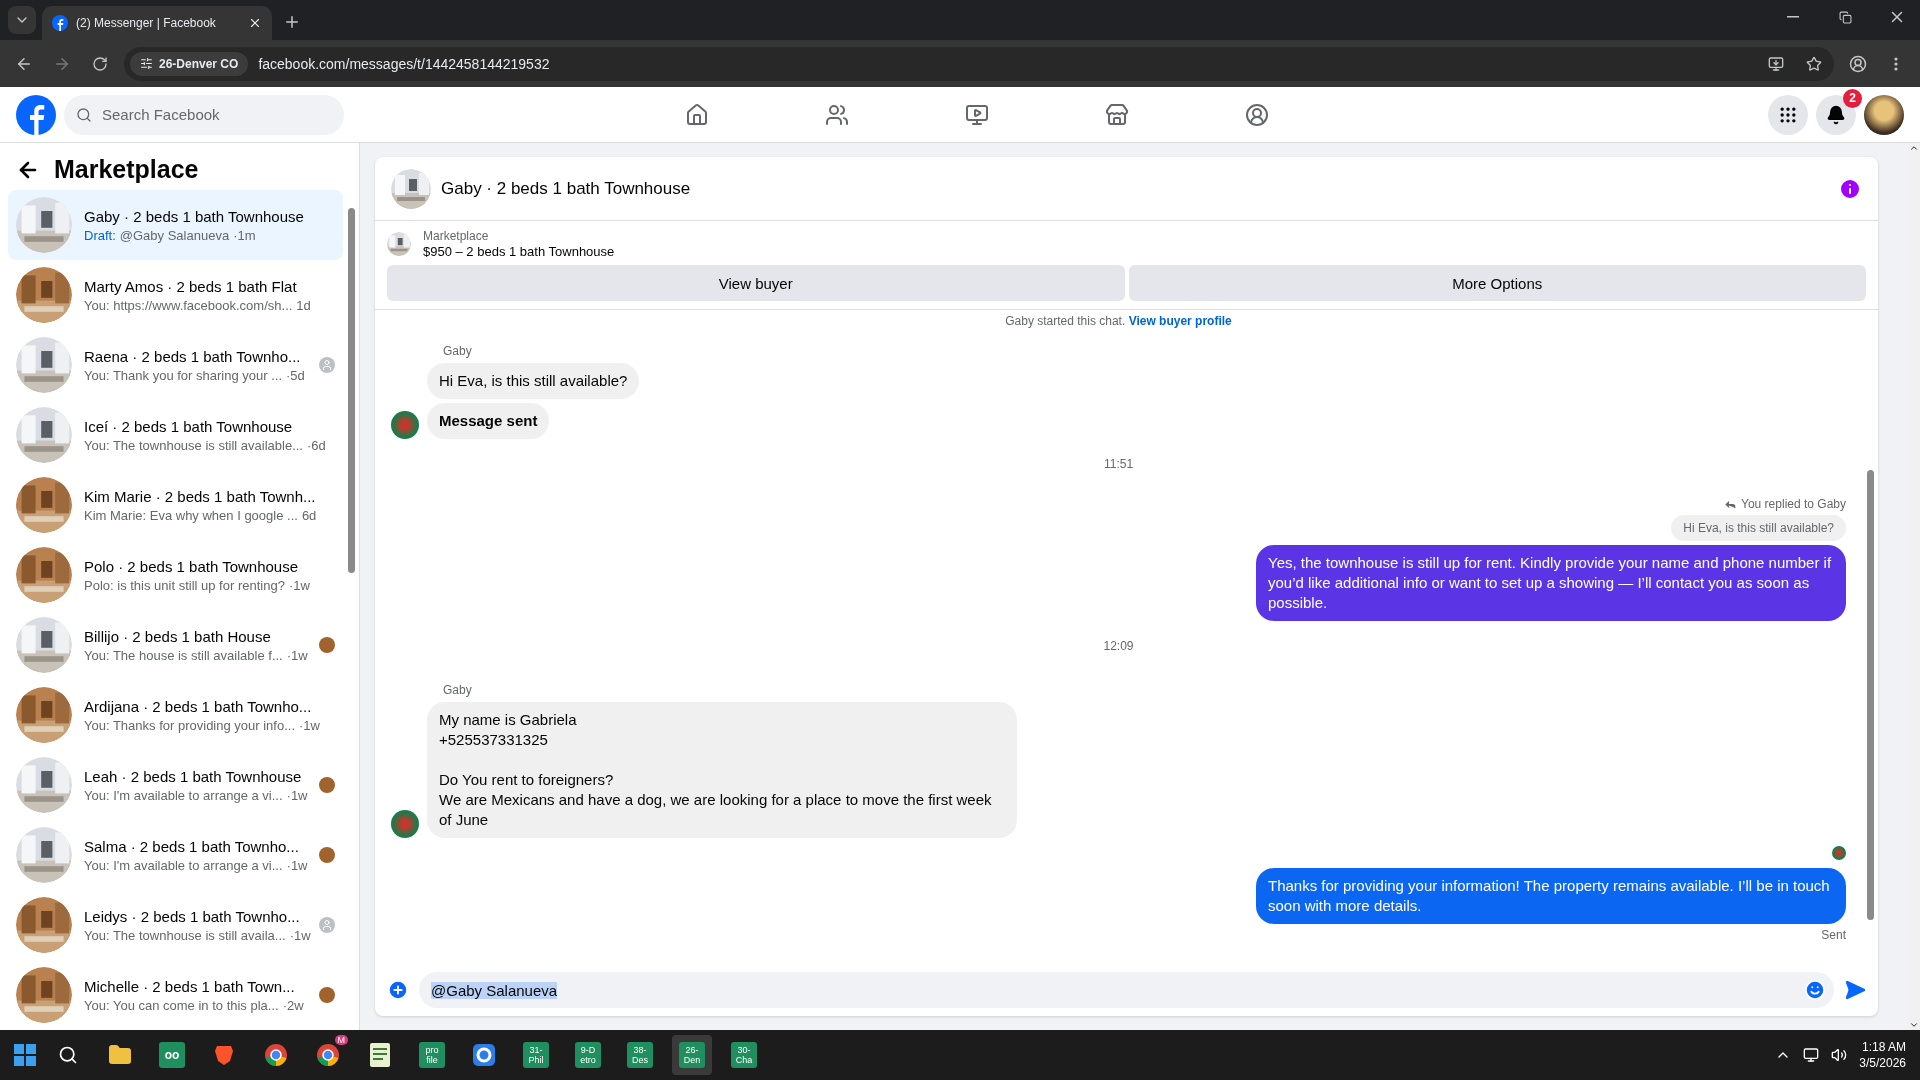 This screenshot has height=1080, width=1920. Describe the element at coordinates (193, 776) in the screenshot. I see `conversation-name: Leah · 2 beds 1 bath Townhouse` at that location.